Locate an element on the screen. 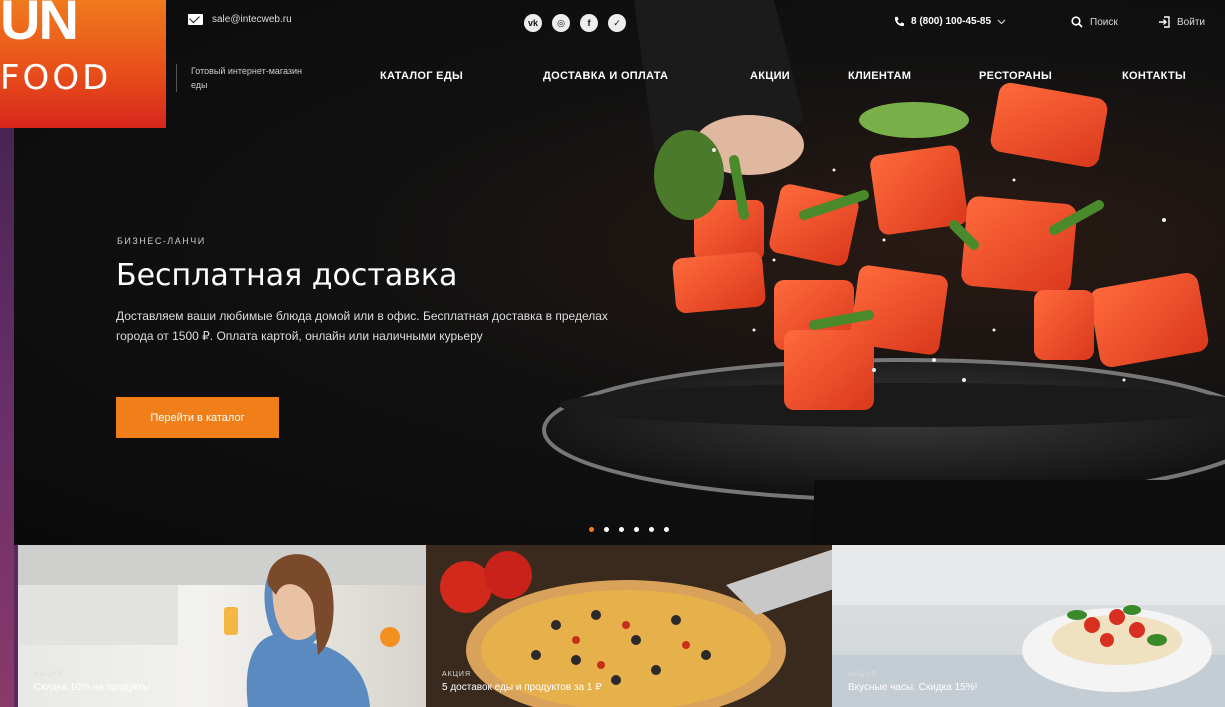  search-icon is located at coordinates (1077, 22).